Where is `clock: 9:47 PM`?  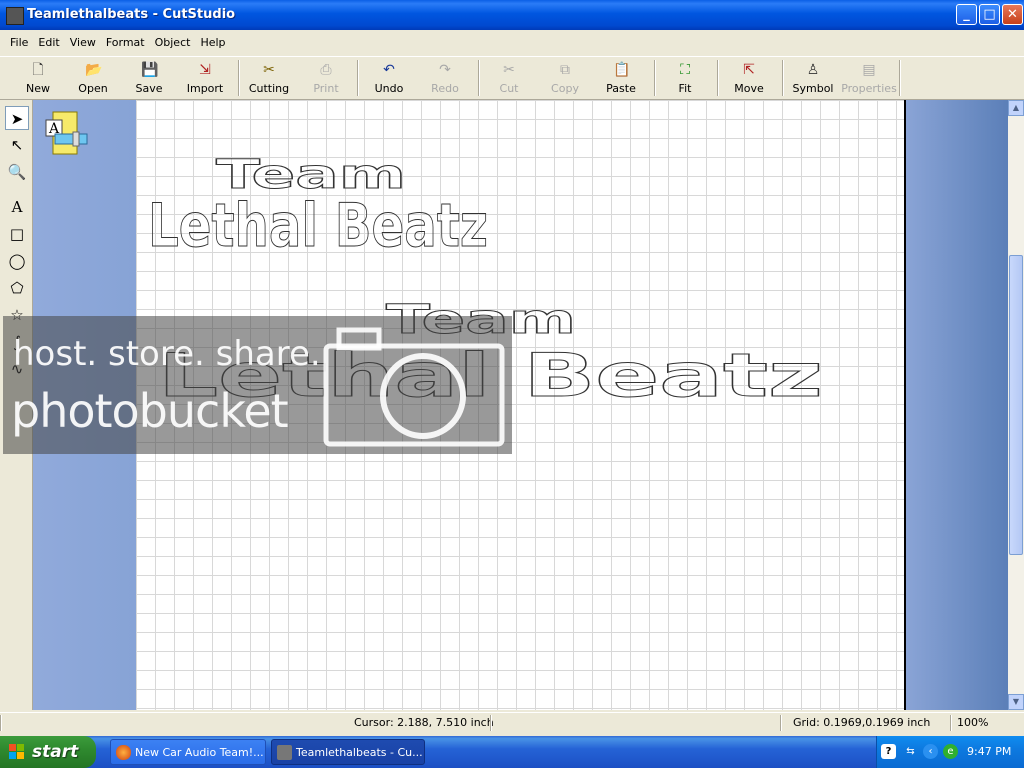
clock: 9:47 PM is located at coordinates (989, 751).